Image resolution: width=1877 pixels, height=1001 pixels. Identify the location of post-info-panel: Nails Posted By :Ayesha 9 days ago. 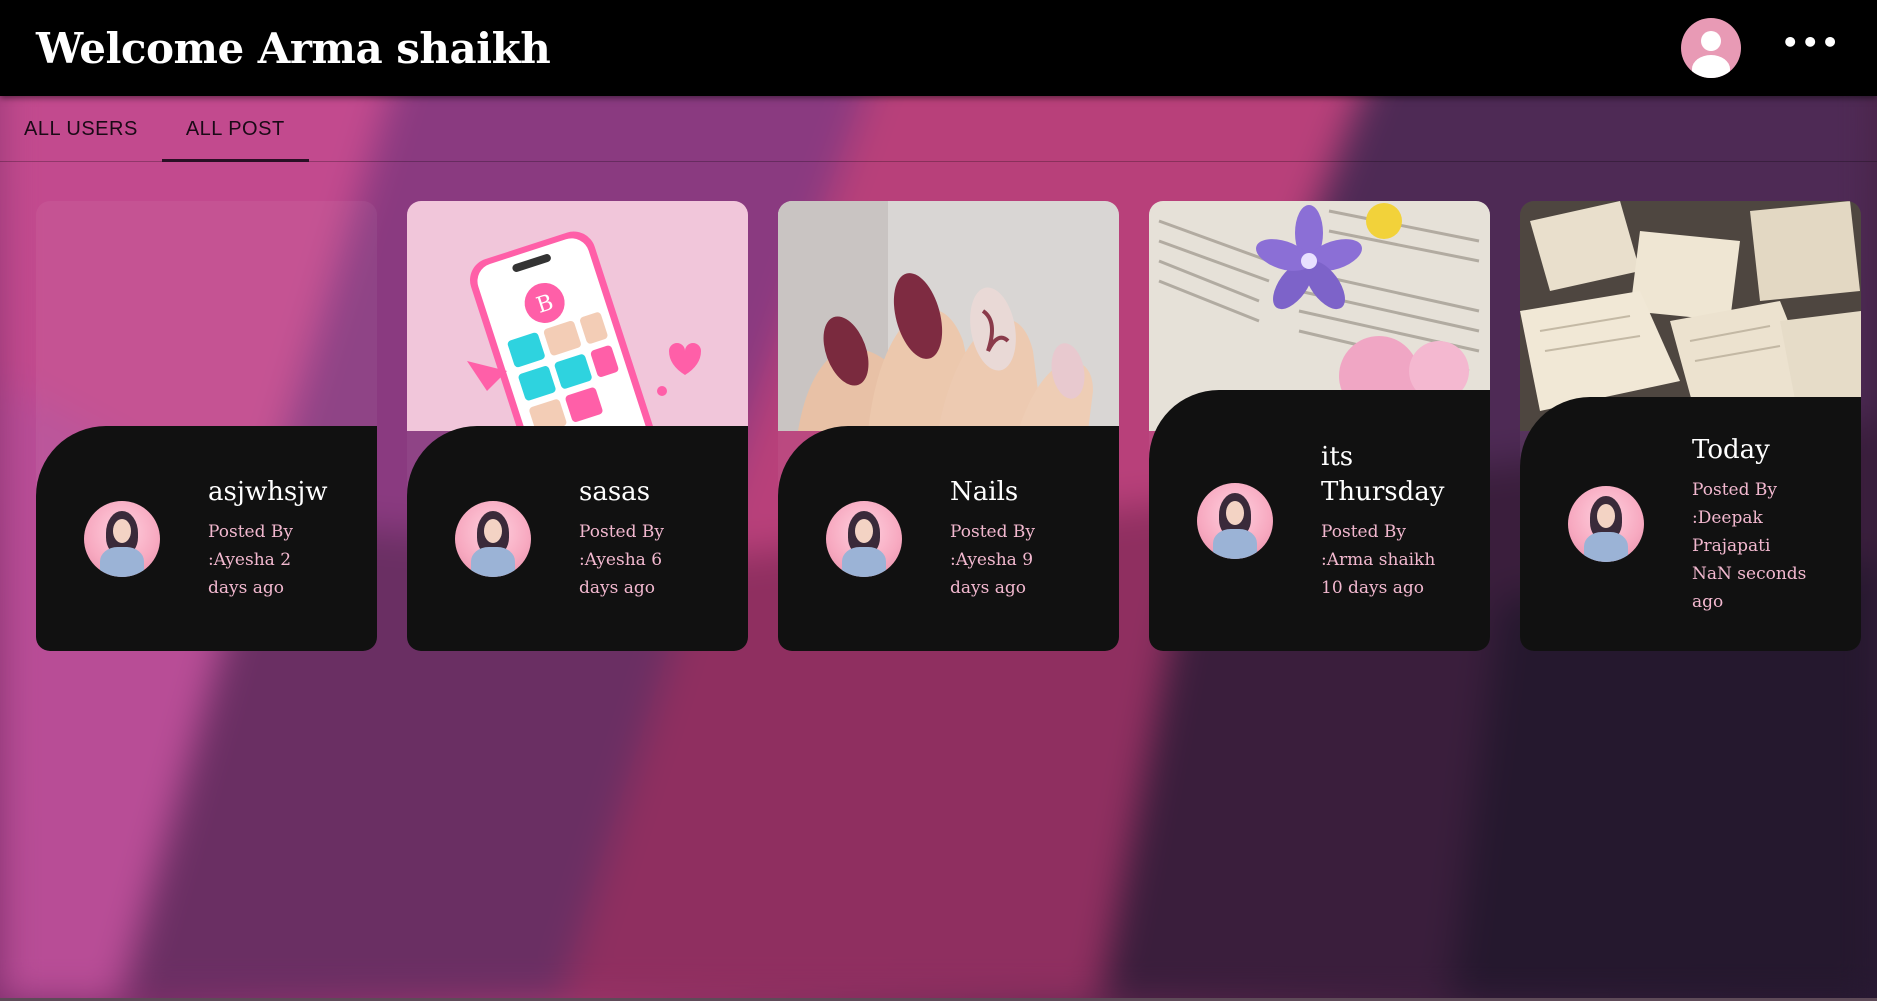
(948, 538).